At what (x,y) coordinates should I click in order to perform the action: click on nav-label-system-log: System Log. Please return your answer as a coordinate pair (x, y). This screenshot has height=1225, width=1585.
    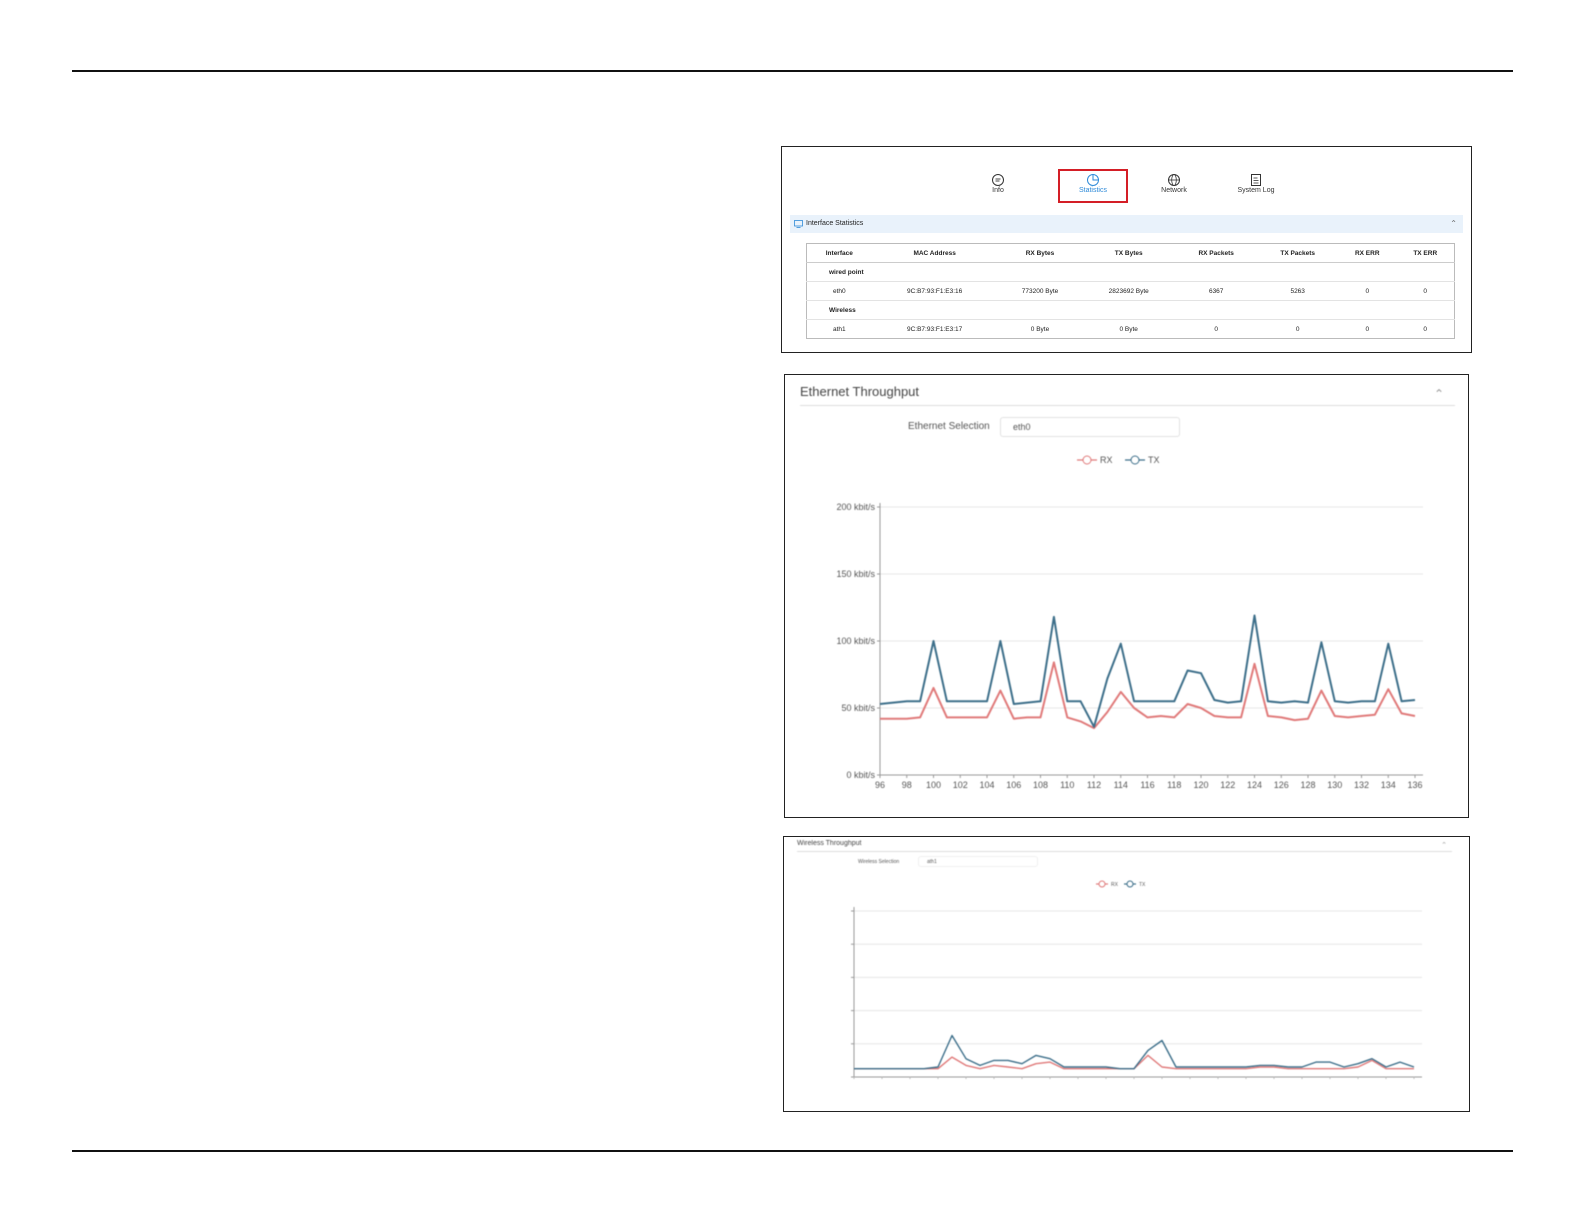
    Looking at the image, I should click on (1256, 190).